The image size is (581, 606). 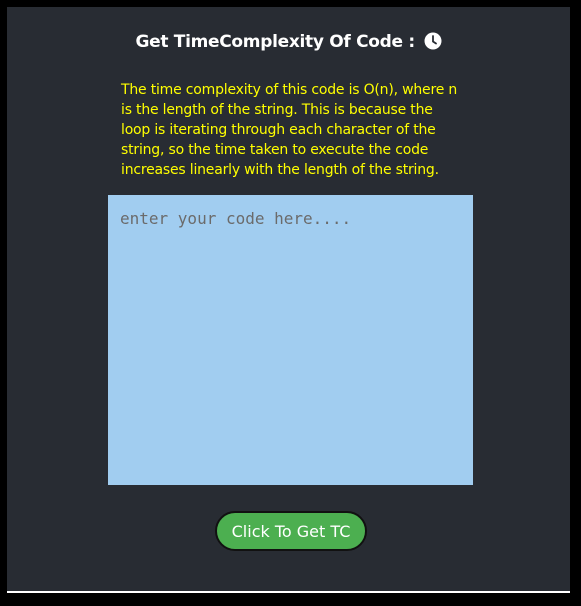 I want to click on page-title-text: Get TimeComplexity Of Code :, so click(x=275, y=42).